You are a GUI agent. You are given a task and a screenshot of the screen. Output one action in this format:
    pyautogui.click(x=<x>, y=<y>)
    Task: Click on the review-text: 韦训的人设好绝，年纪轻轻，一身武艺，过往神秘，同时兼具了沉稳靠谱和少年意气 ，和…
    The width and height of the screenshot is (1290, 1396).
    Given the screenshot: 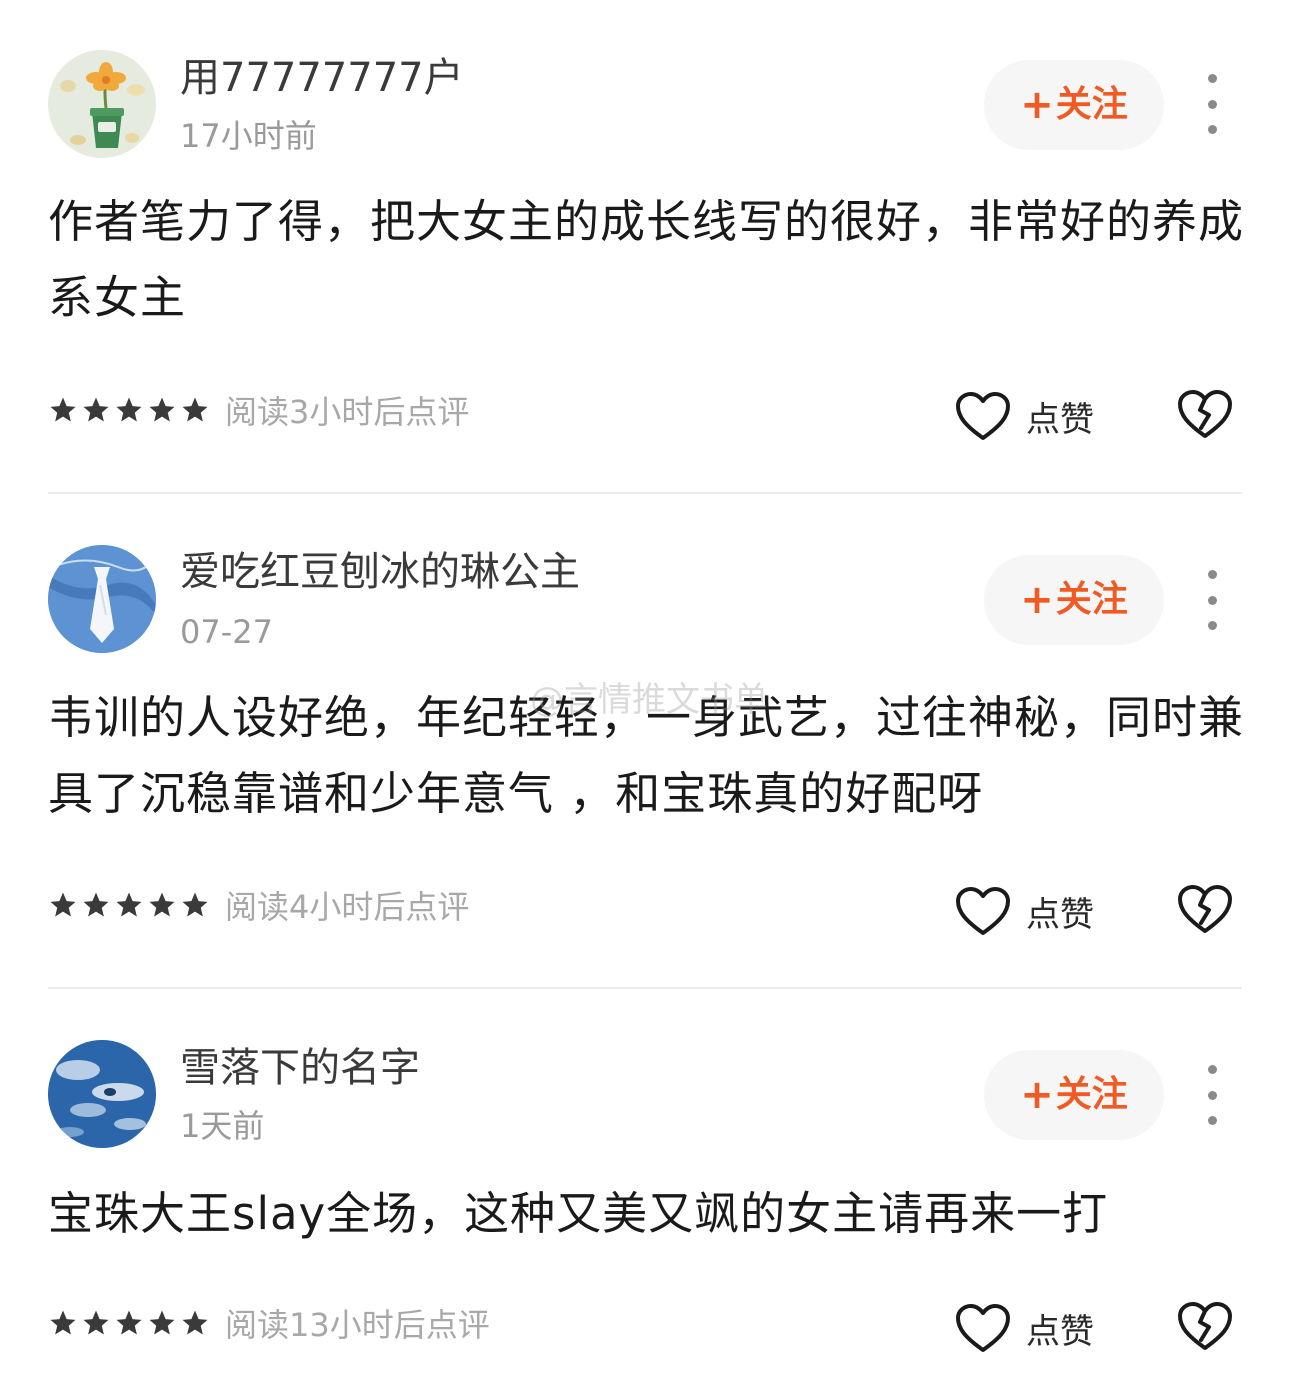 What is the action you would take?
    pyautogui.click(x=646, y=755)
    